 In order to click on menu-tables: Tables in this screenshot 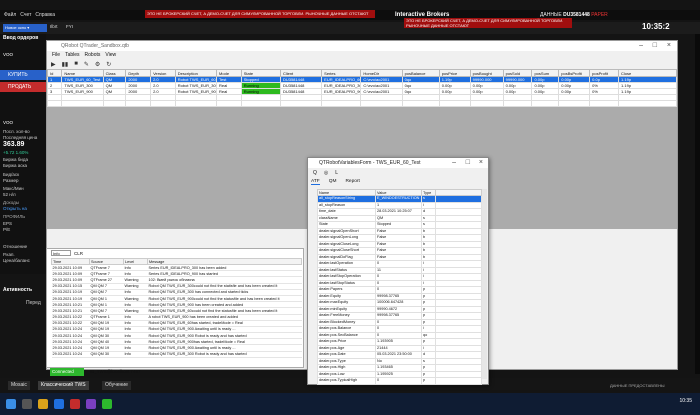, I will do `click(72, 56)`.